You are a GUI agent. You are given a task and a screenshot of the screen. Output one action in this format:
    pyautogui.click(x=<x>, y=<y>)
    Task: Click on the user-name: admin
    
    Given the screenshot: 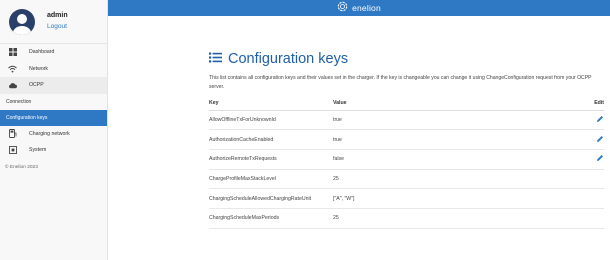 What is the action you would take?
    pyautogui.click(x=57, y=15)
    